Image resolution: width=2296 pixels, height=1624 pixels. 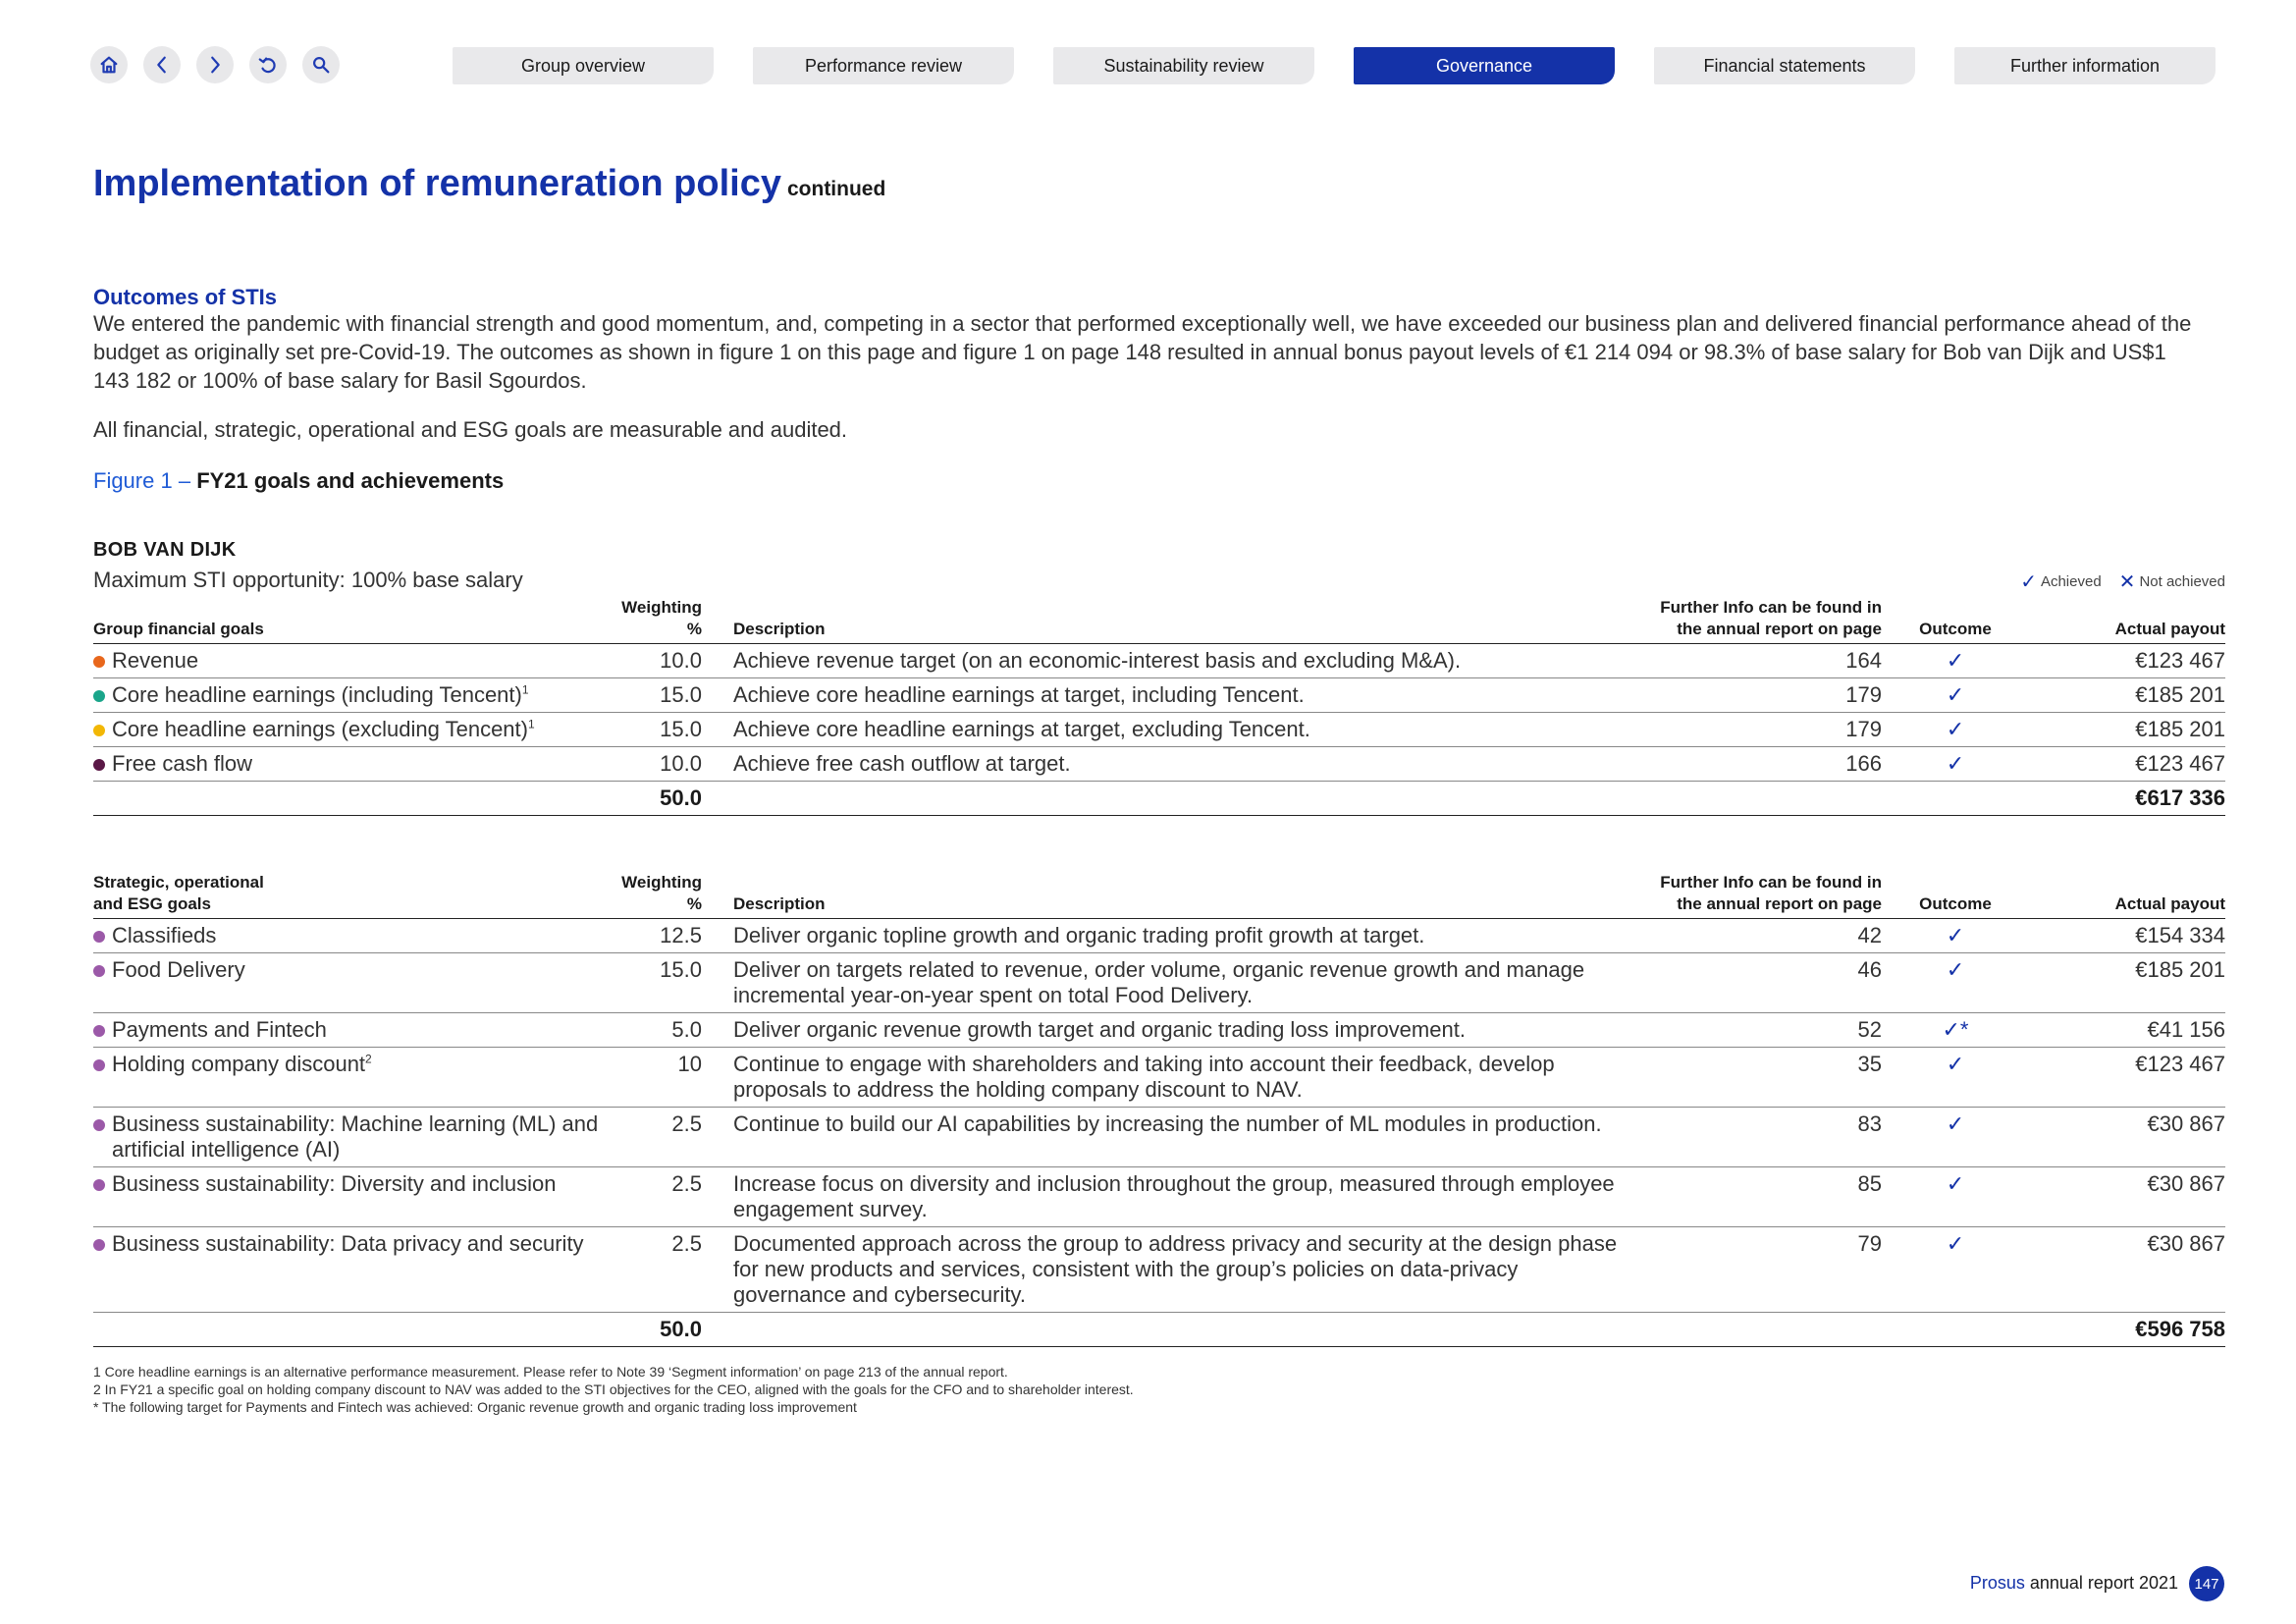 I want to click on weighting-cell: 15.0, so click(x=655, y=695).